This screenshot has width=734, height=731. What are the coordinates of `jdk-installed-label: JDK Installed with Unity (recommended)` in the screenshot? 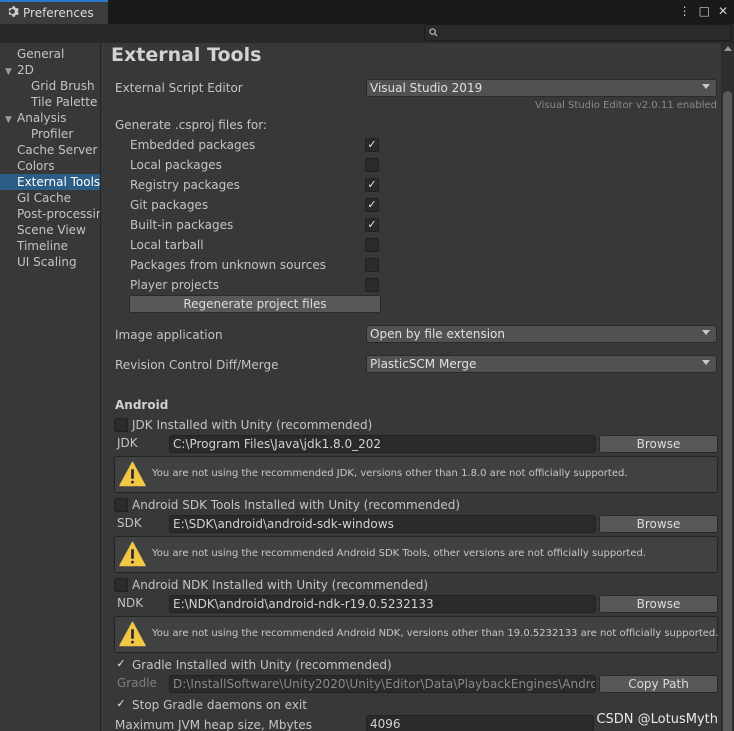 It's located at (252, 425).